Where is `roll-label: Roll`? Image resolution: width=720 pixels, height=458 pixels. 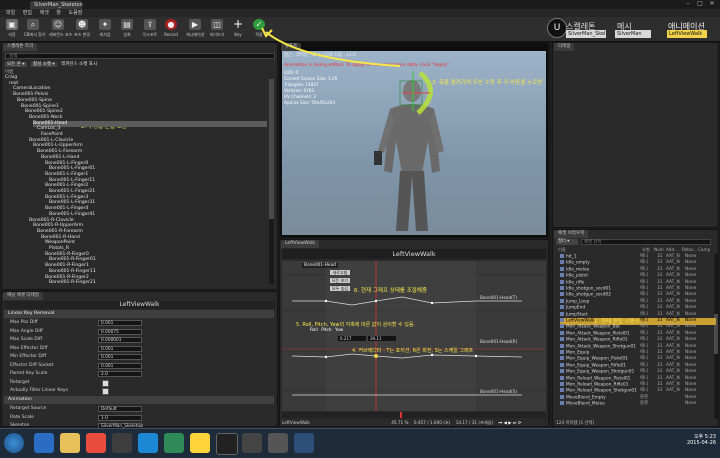
roll-label: Roll is located at coordinates (314, 330).